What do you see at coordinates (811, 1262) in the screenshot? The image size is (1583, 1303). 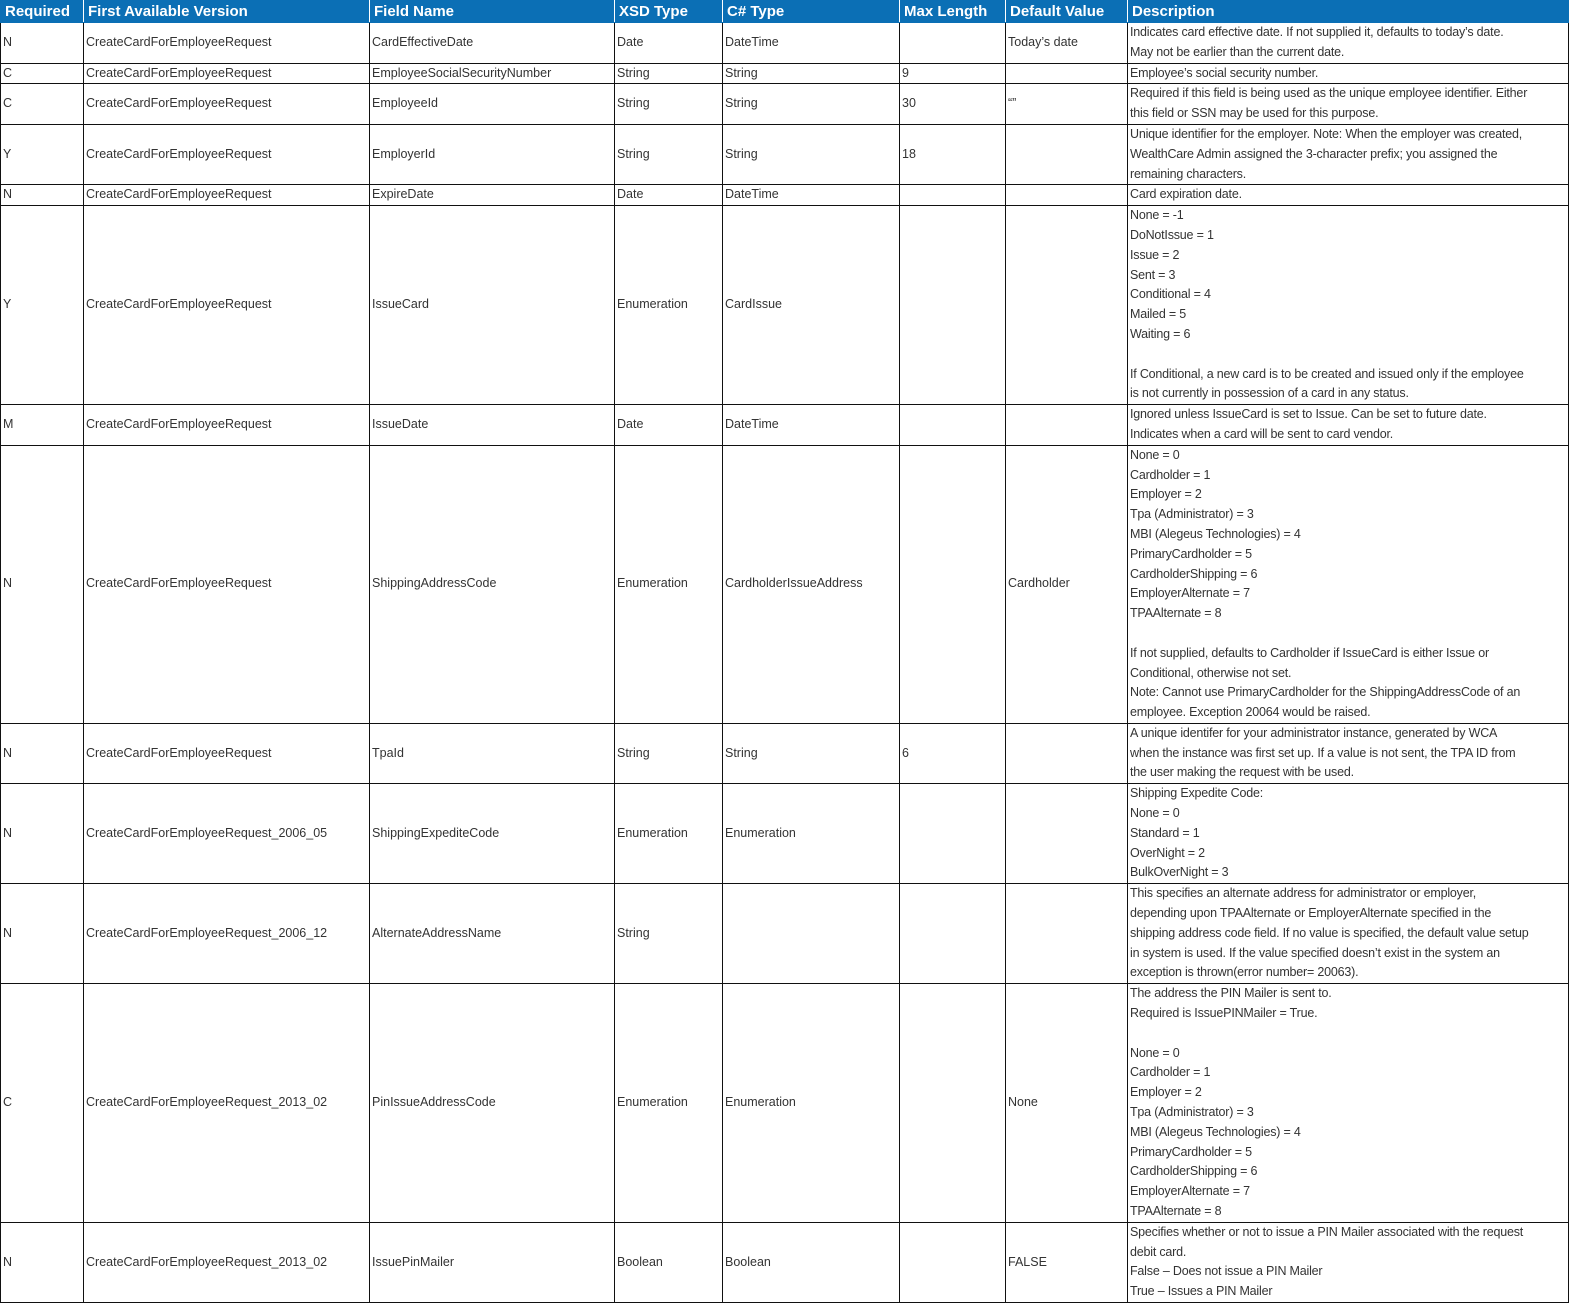 I see `cell-csharp-type: Boolean` at bounding box center [811, 1262].